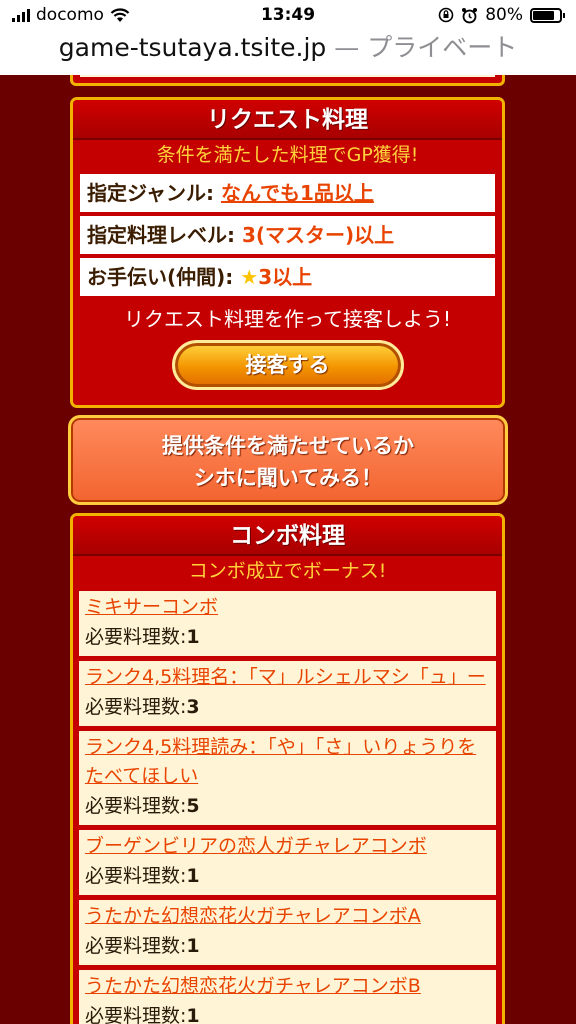 Image resolution: width=576 pixels, height=1024 pixels. What do you see at coordinates (287, 80) in the screenshot?
I see `previous-panel-bottom` at bounding box center [287, 80].